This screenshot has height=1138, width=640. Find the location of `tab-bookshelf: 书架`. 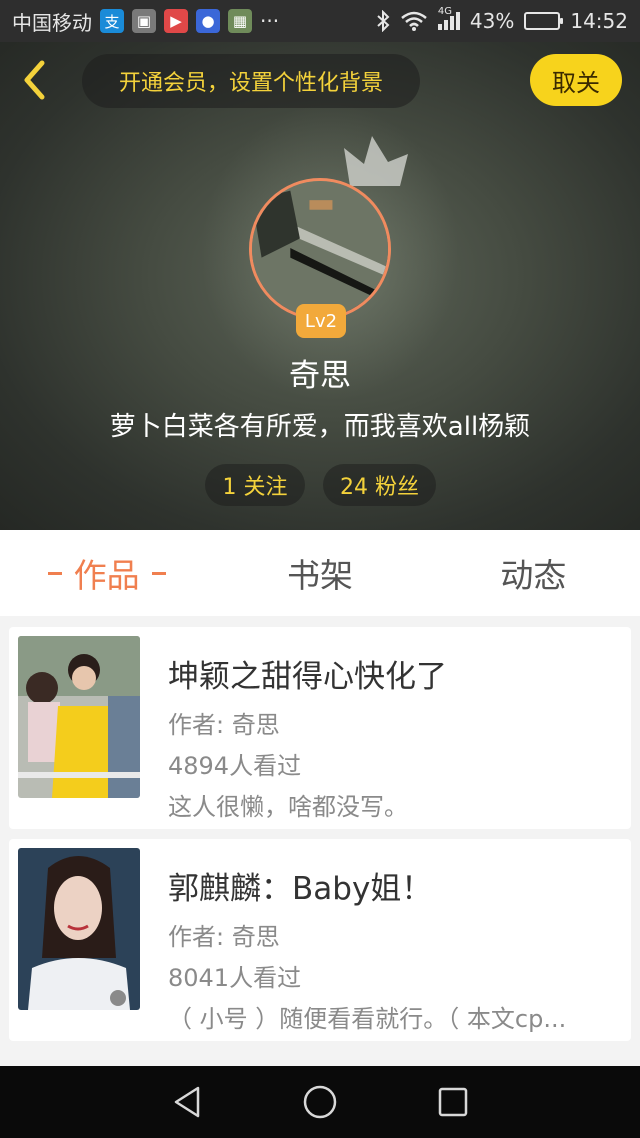

tab-bookshelf: 书架 is located at coordinates (319, 573).